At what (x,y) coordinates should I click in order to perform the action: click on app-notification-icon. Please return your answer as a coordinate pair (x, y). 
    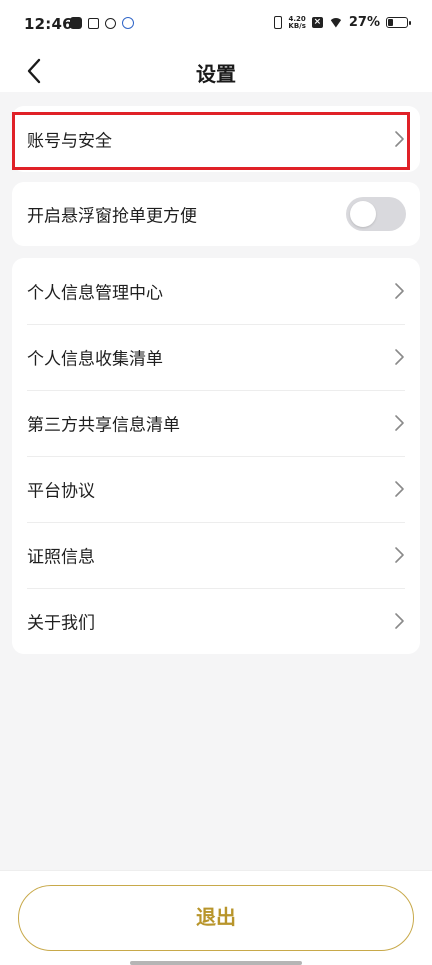
    Looking at the image, I should click on (128, 23).